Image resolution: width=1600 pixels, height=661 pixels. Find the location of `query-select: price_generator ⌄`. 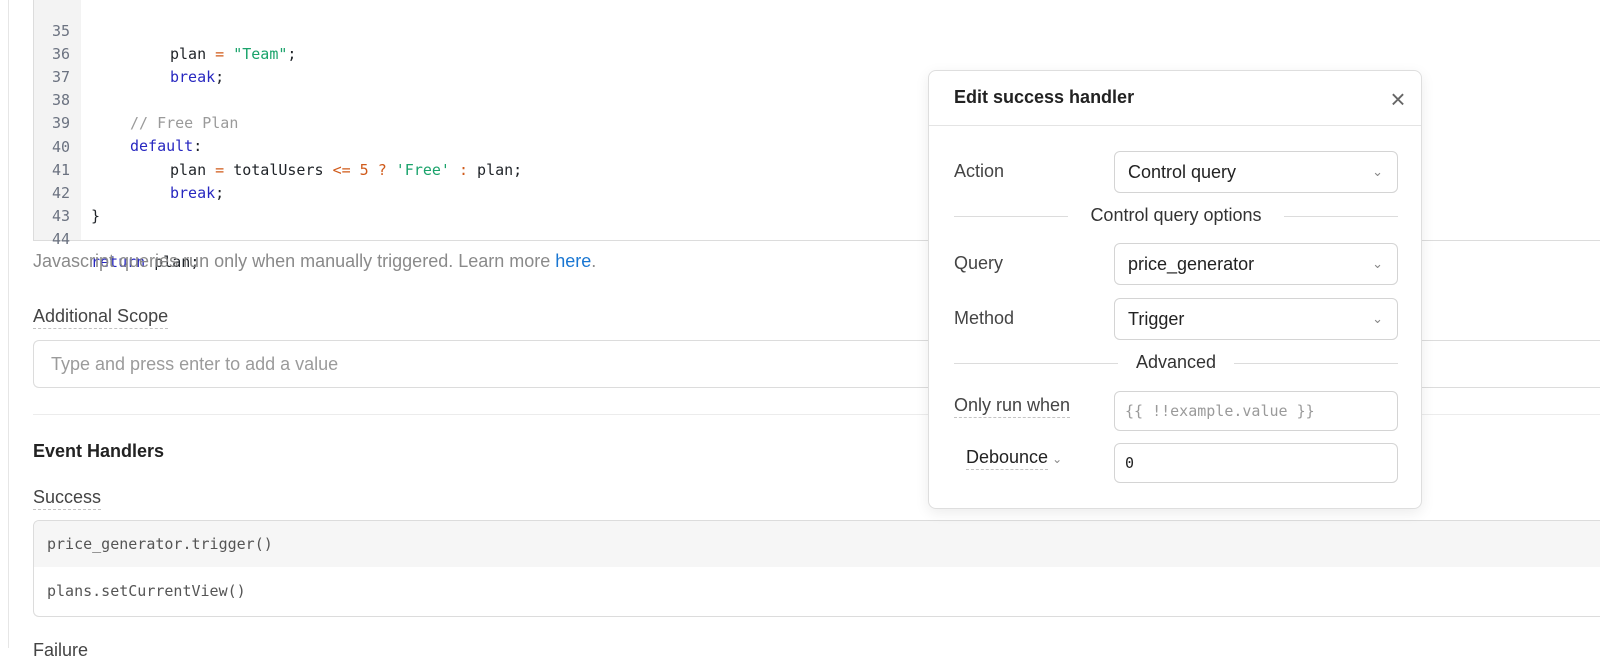

query-select: price_generator ⌄ is located at coordinates (1256, 264).